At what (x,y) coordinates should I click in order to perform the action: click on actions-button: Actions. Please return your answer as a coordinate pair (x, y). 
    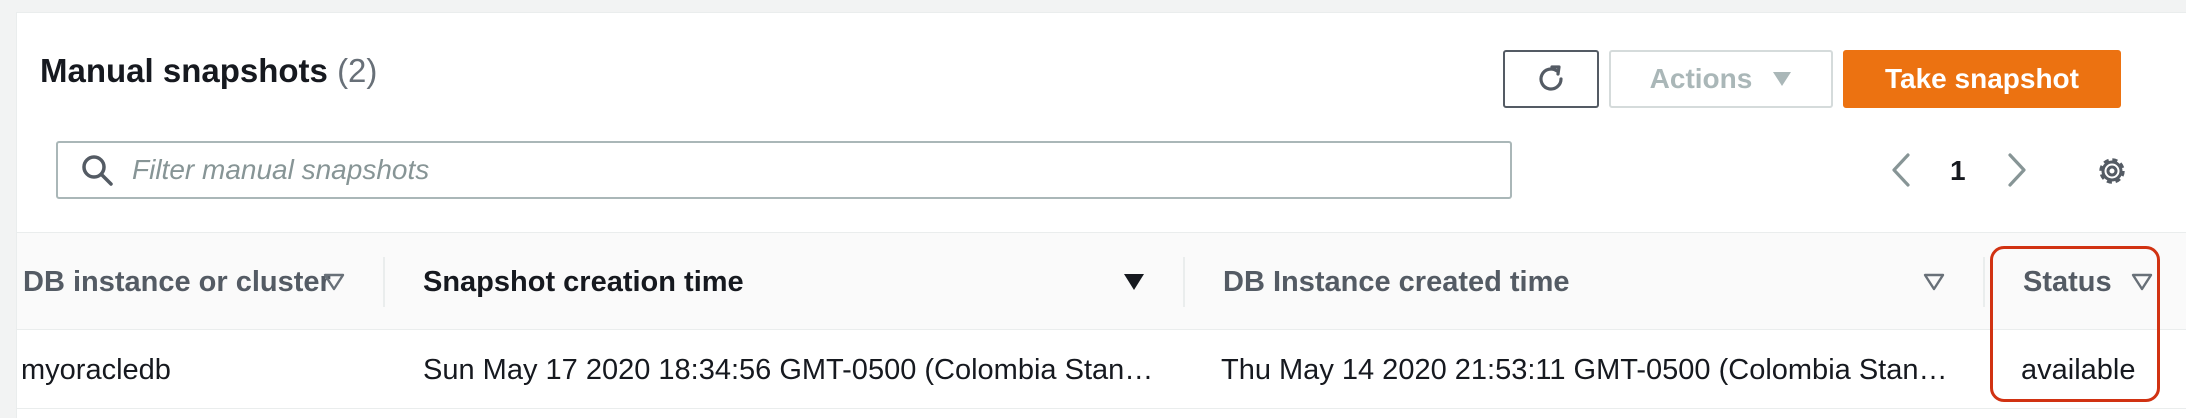
    Looking at the image, I should click on (1721, 79).